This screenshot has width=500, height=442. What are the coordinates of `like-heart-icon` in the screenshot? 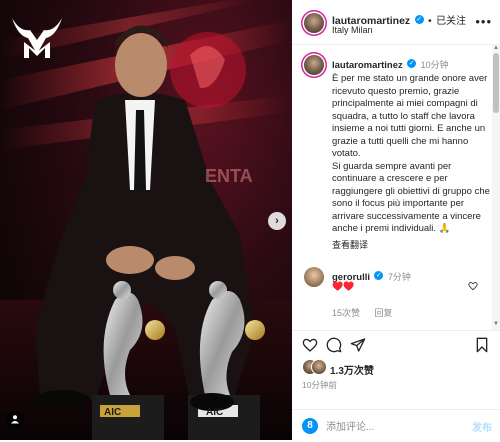 It's located at (310, 345).